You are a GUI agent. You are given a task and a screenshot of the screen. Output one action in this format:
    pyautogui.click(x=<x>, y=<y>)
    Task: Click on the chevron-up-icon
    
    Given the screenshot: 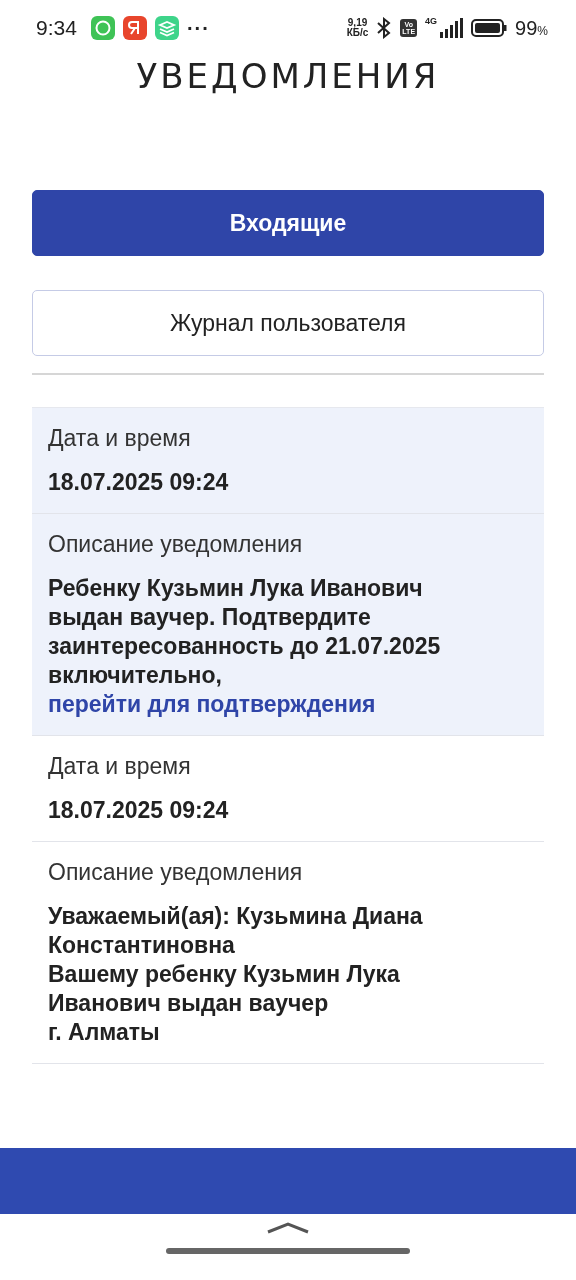 What is the action you would take?
    pyautogui.click(x=288, y=1228)
    